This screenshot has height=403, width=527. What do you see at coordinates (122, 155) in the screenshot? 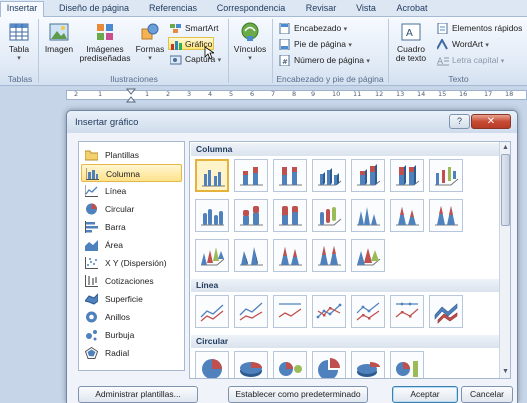
I see `category-label: Plantillas` at bounding box center [122, 155].